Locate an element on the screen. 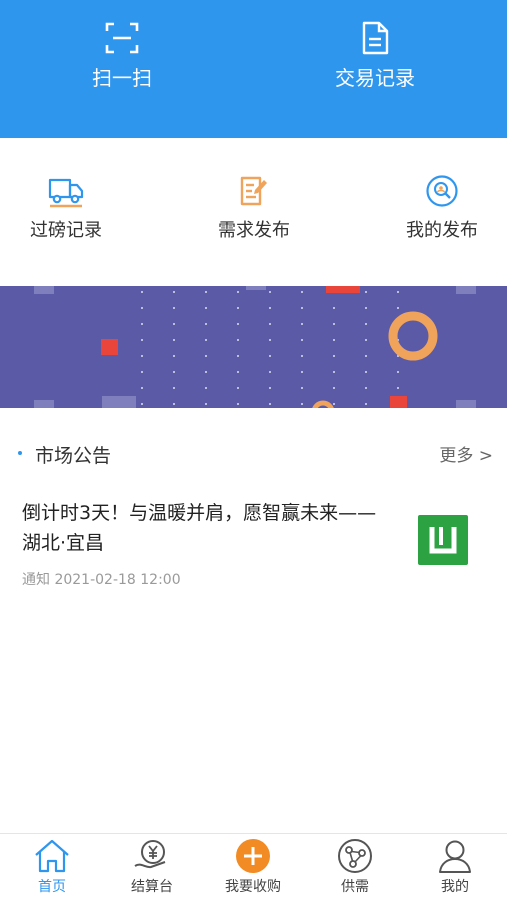 The width and height of the screenshot is (507, 901). edit-document-icon is located at coordinates (253, 191).